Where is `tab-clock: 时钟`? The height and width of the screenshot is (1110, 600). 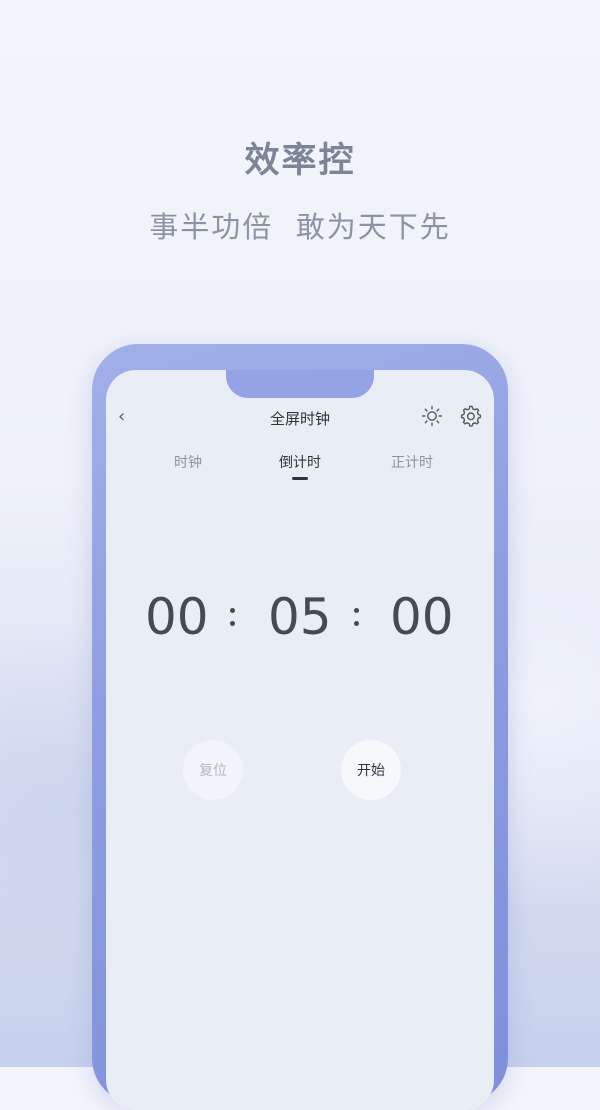
tab-clock: 时钟 is located at coordinates (188, 462).